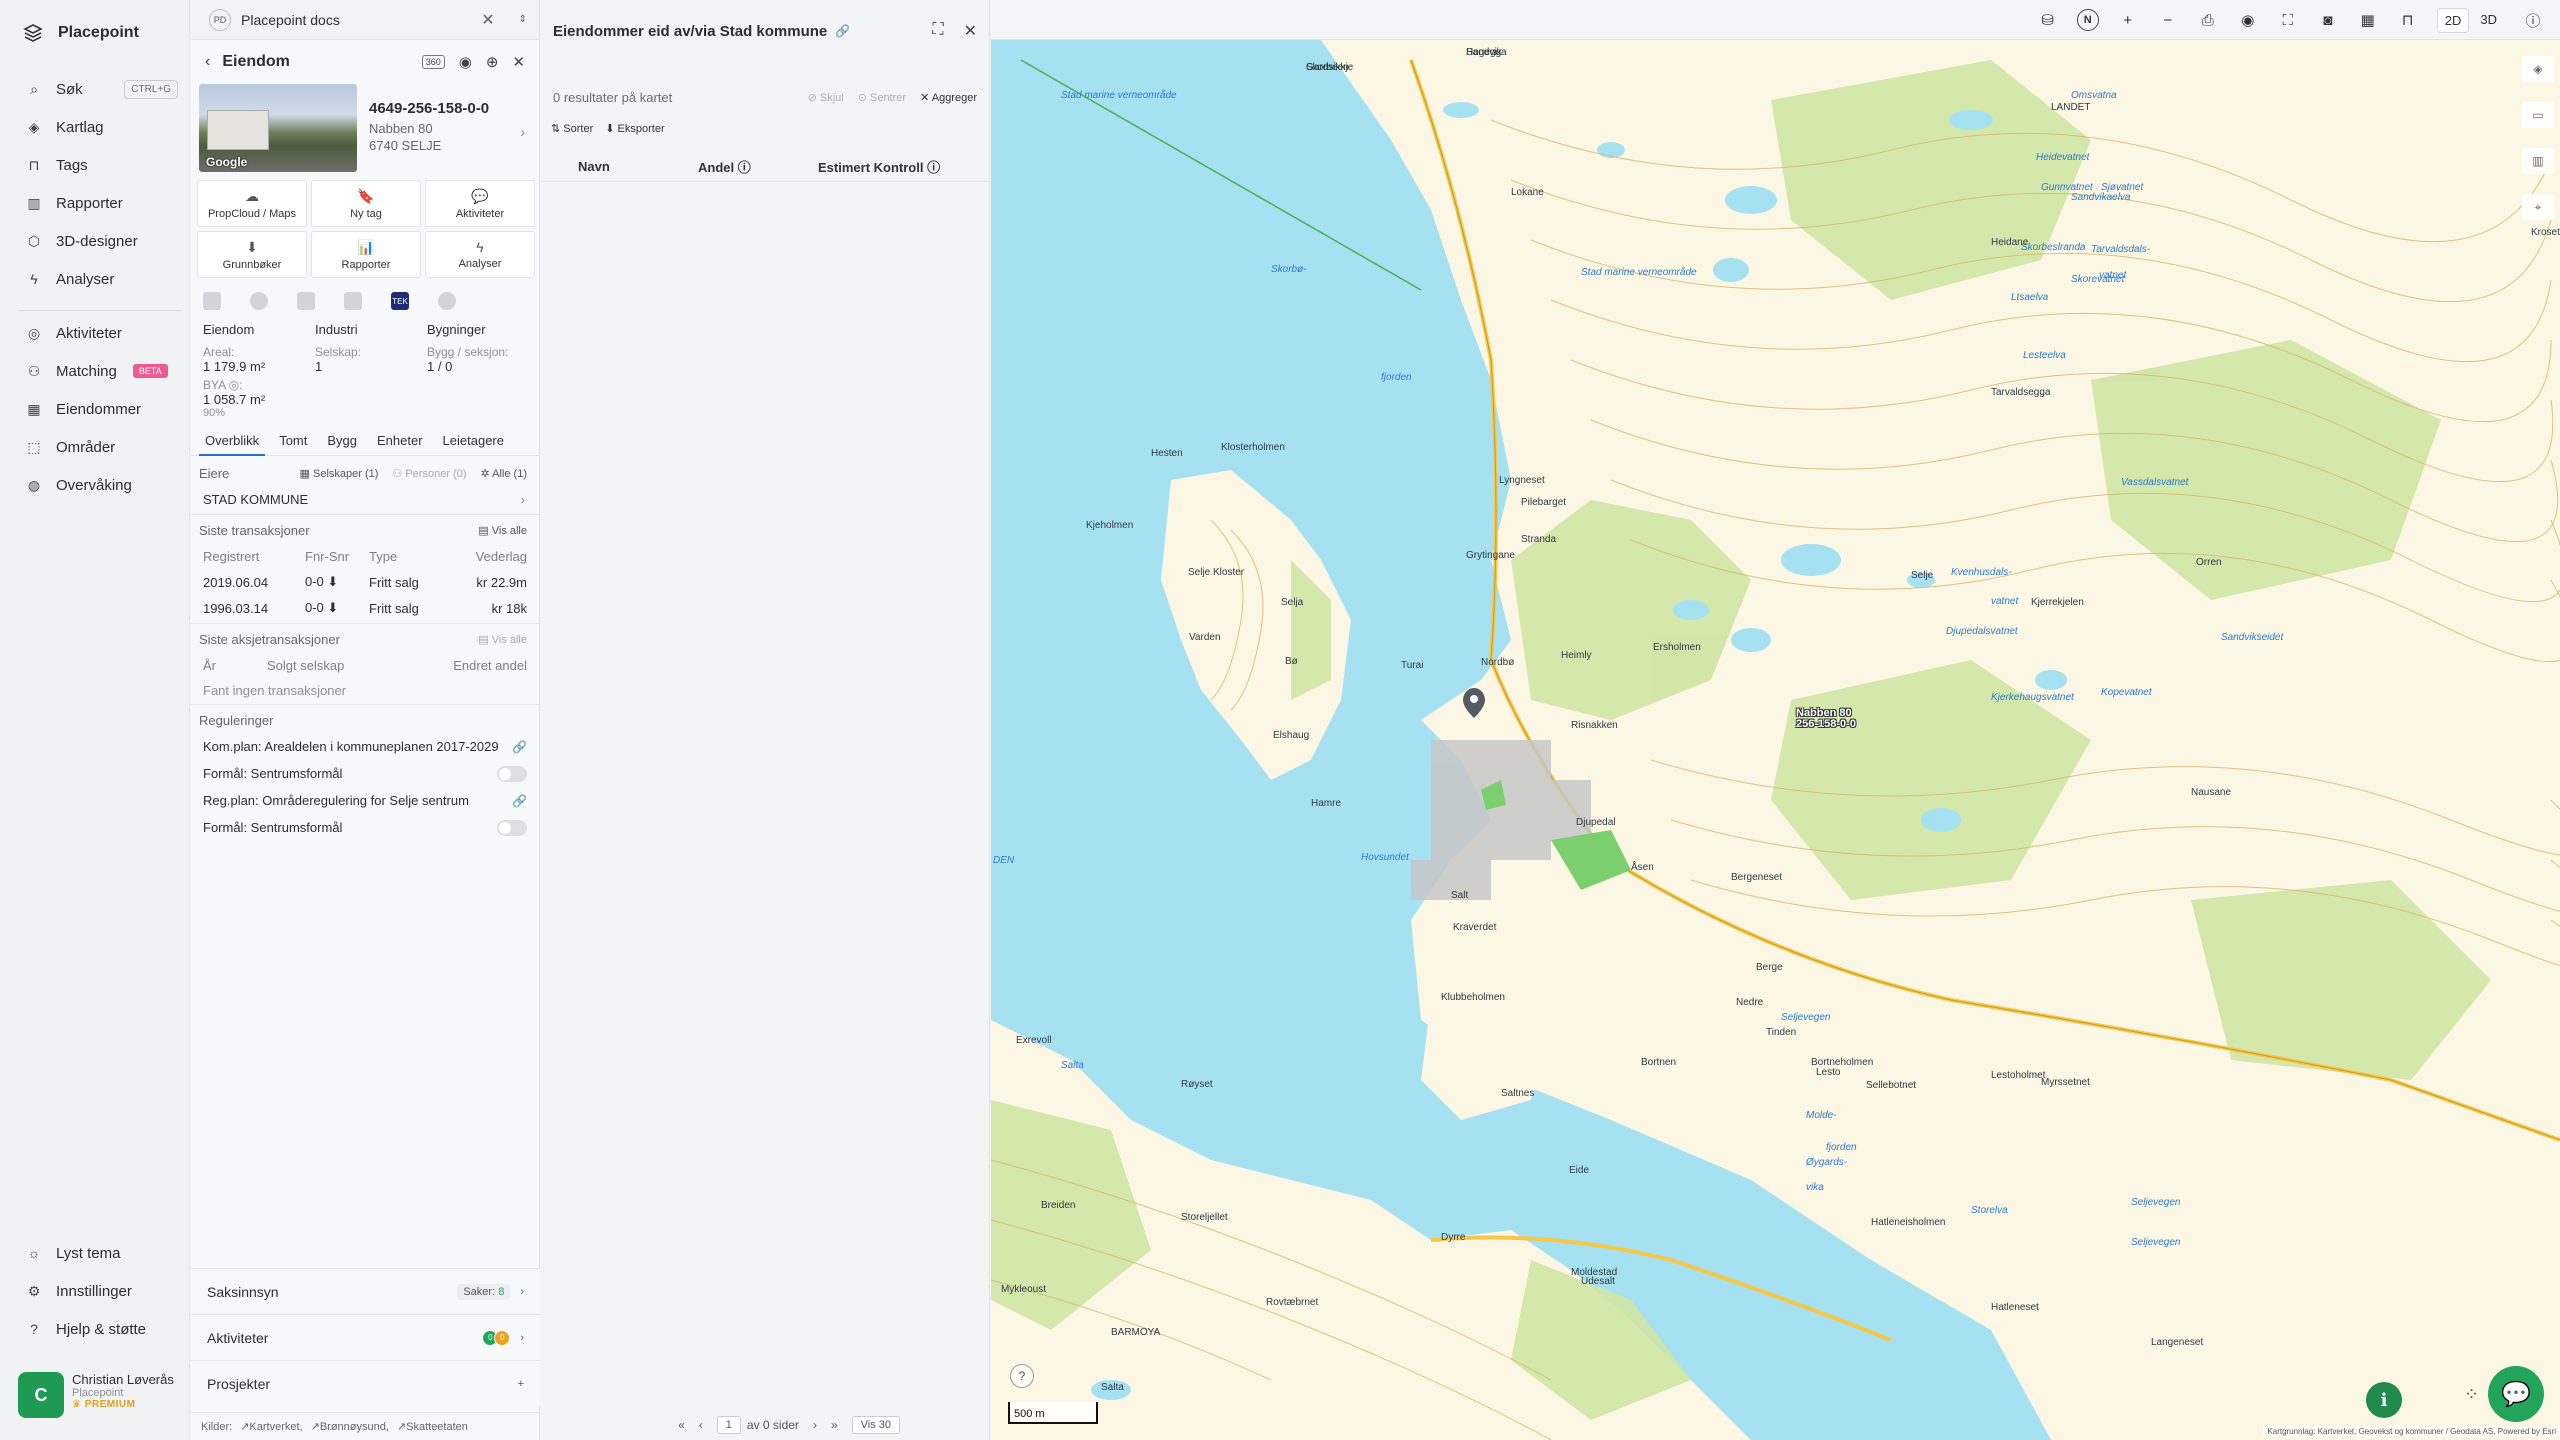 Image resolution: width=2560 pixels, height=1440 pixels. Describe the element at coordinates (2048, 20) in the screenshot. I see `layer-stack-icon: ⛁` at that location.